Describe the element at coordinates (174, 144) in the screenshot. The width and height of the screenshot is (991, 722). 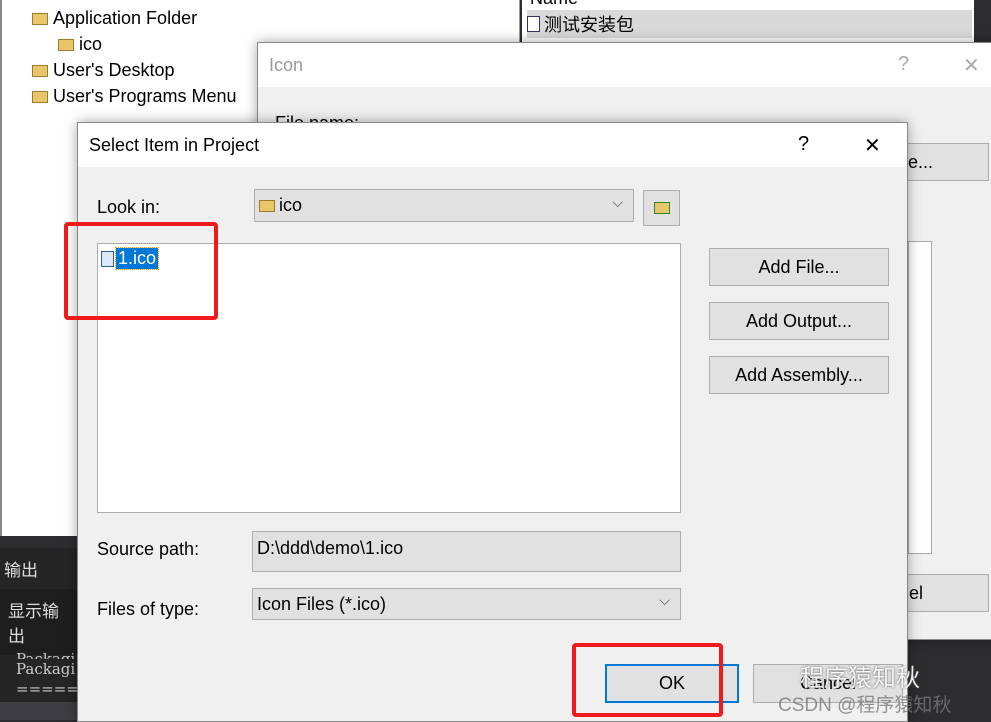
I see `dialog-title-text: Select Item in Project` at that location.